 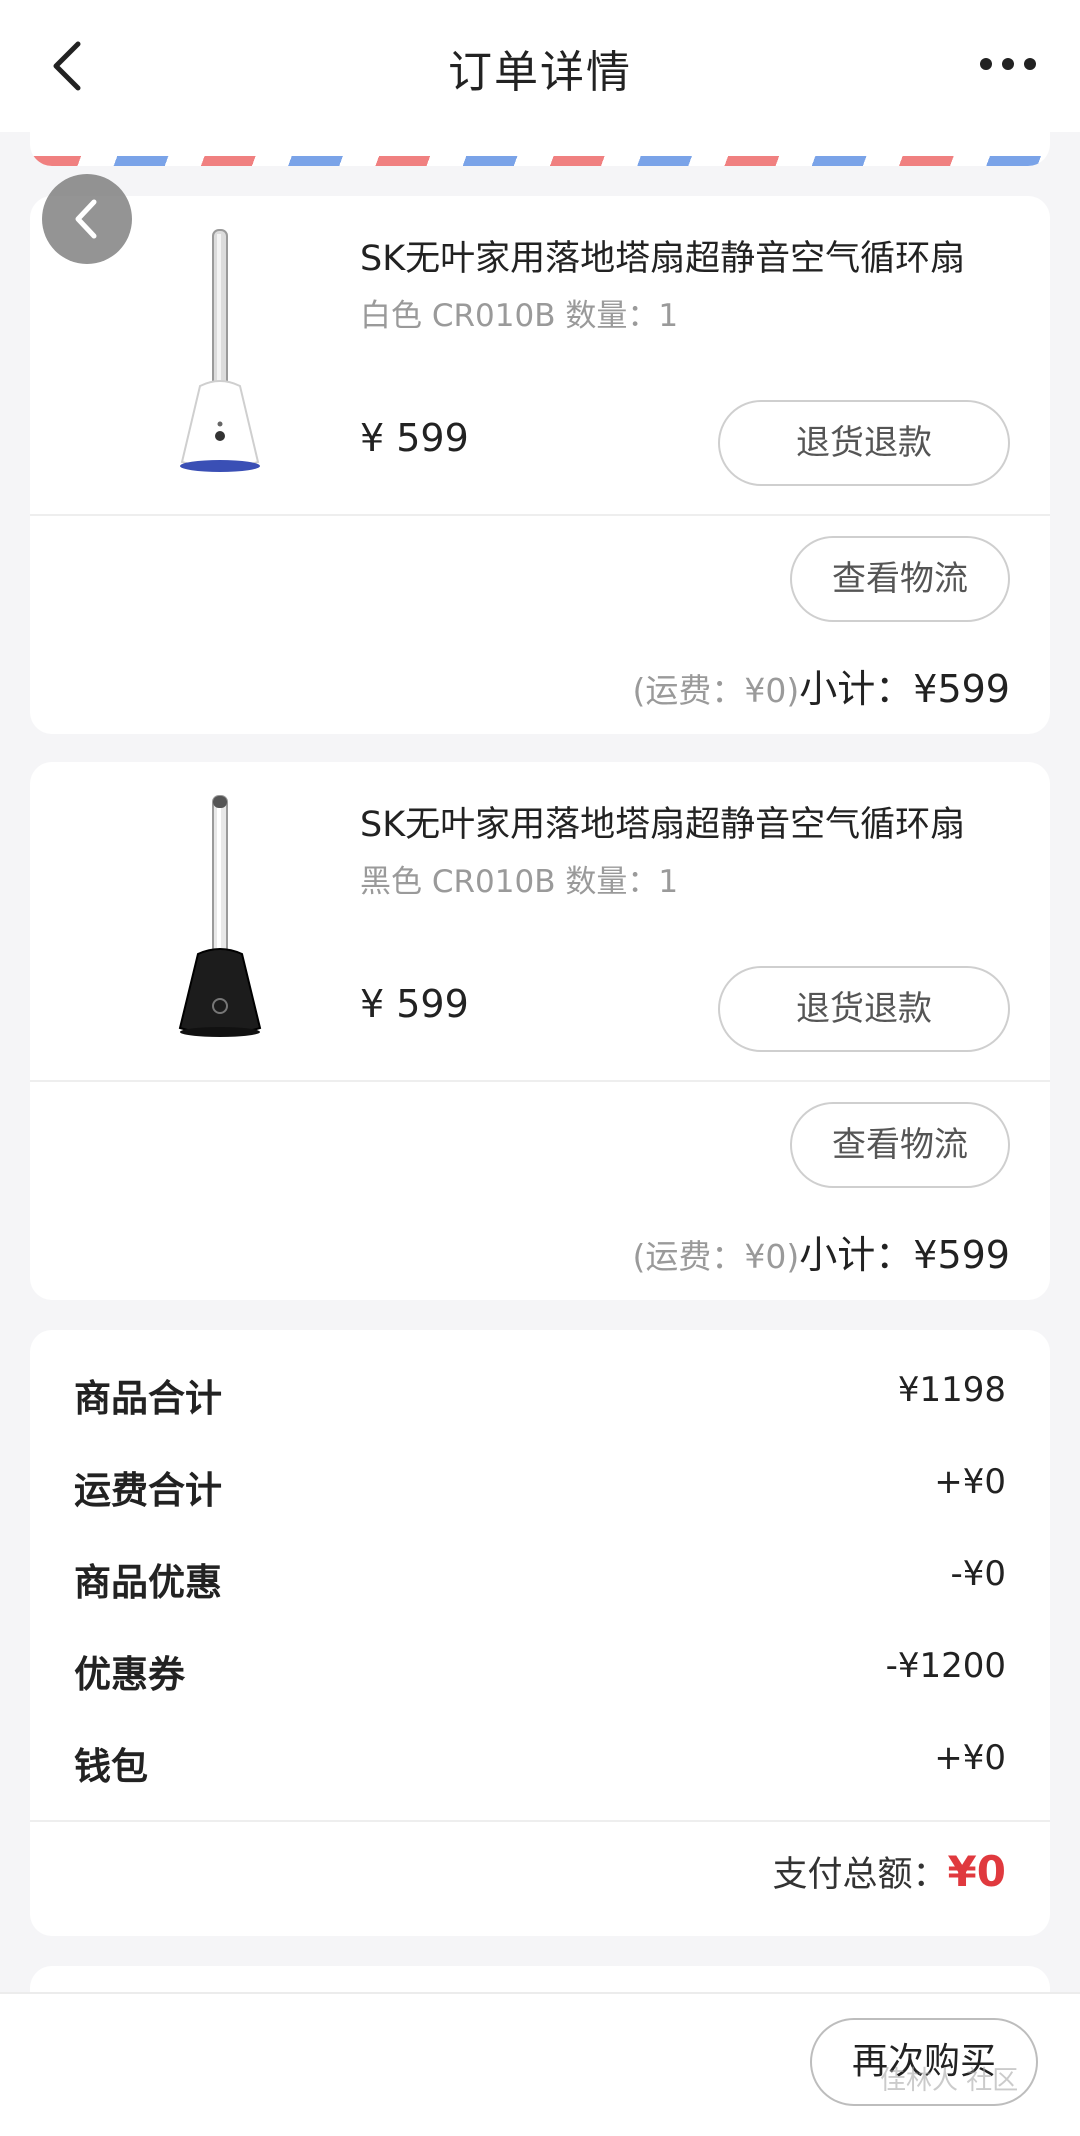 What do you see at coordinates (1008, 64) in the screenshot?
I see `more-dots-icon` at bounding box center [1008, 64].